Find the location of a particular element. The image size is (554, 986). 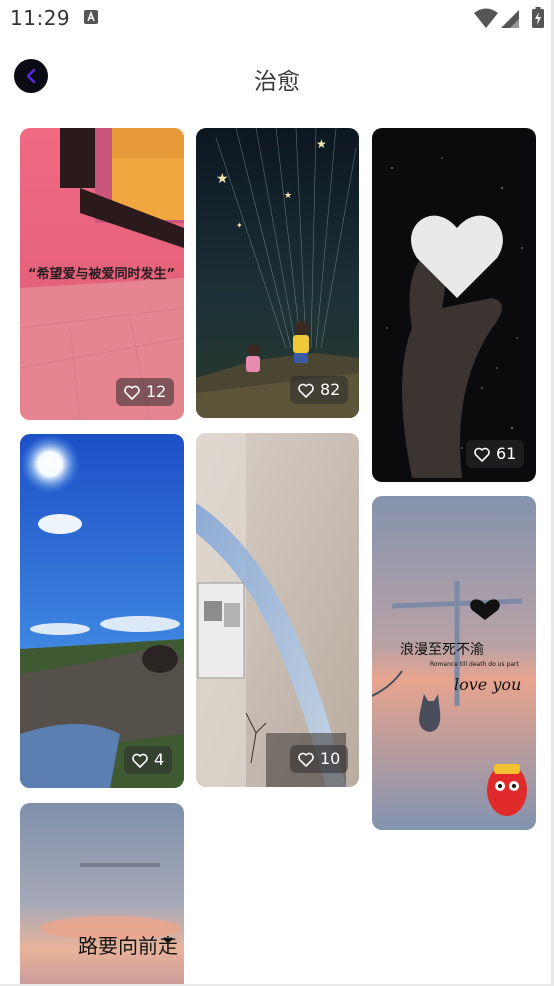

status-bar: 11:29 is located at coordinates (277, 18).